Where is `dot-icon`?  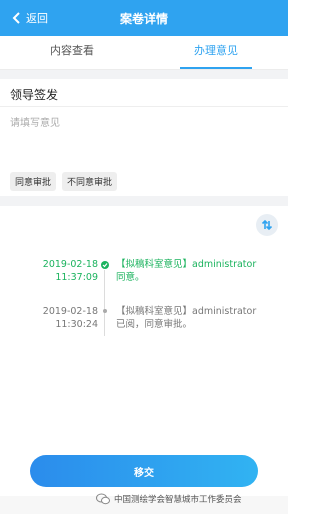
dot-icon is located at coordinates (105, 311).